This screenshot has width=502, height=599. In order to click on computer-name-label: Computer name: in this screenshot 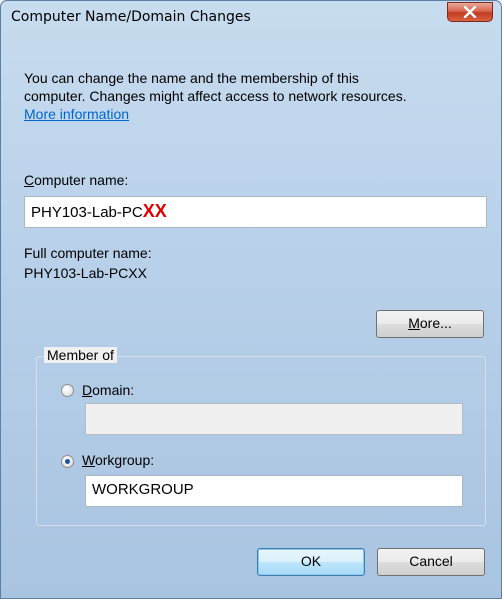, I will do `click(76, 180)`.